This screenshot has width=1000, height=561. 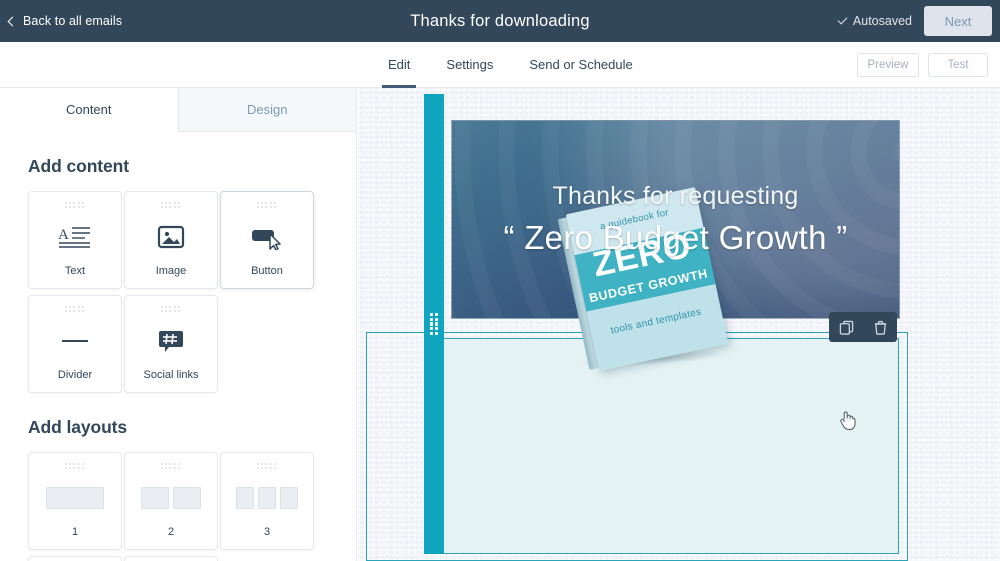 What do you see at coordinates (78, 166) in the screenshot?
I see `add-content-heading: Add content` at bounding box center [78, 166].